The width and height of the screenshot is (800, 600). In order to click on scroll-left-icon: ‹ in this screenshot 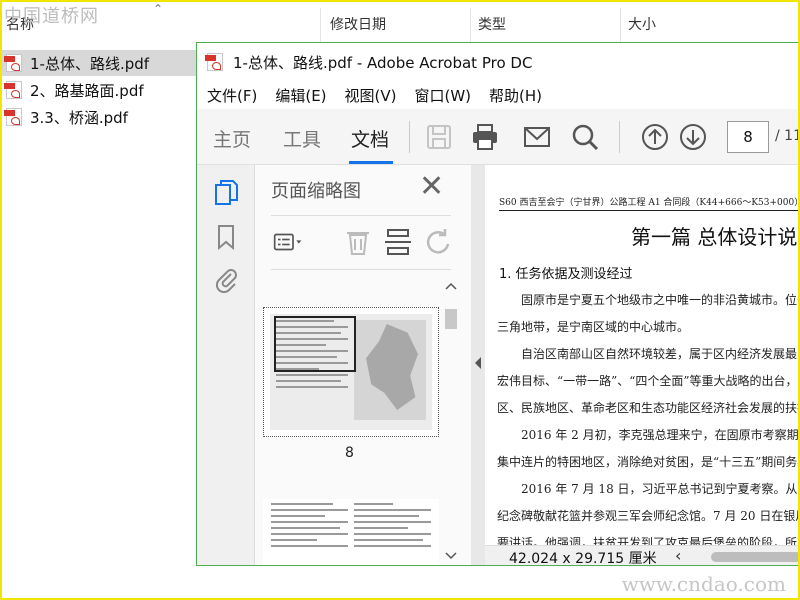, I will do `click(678, 555)`.